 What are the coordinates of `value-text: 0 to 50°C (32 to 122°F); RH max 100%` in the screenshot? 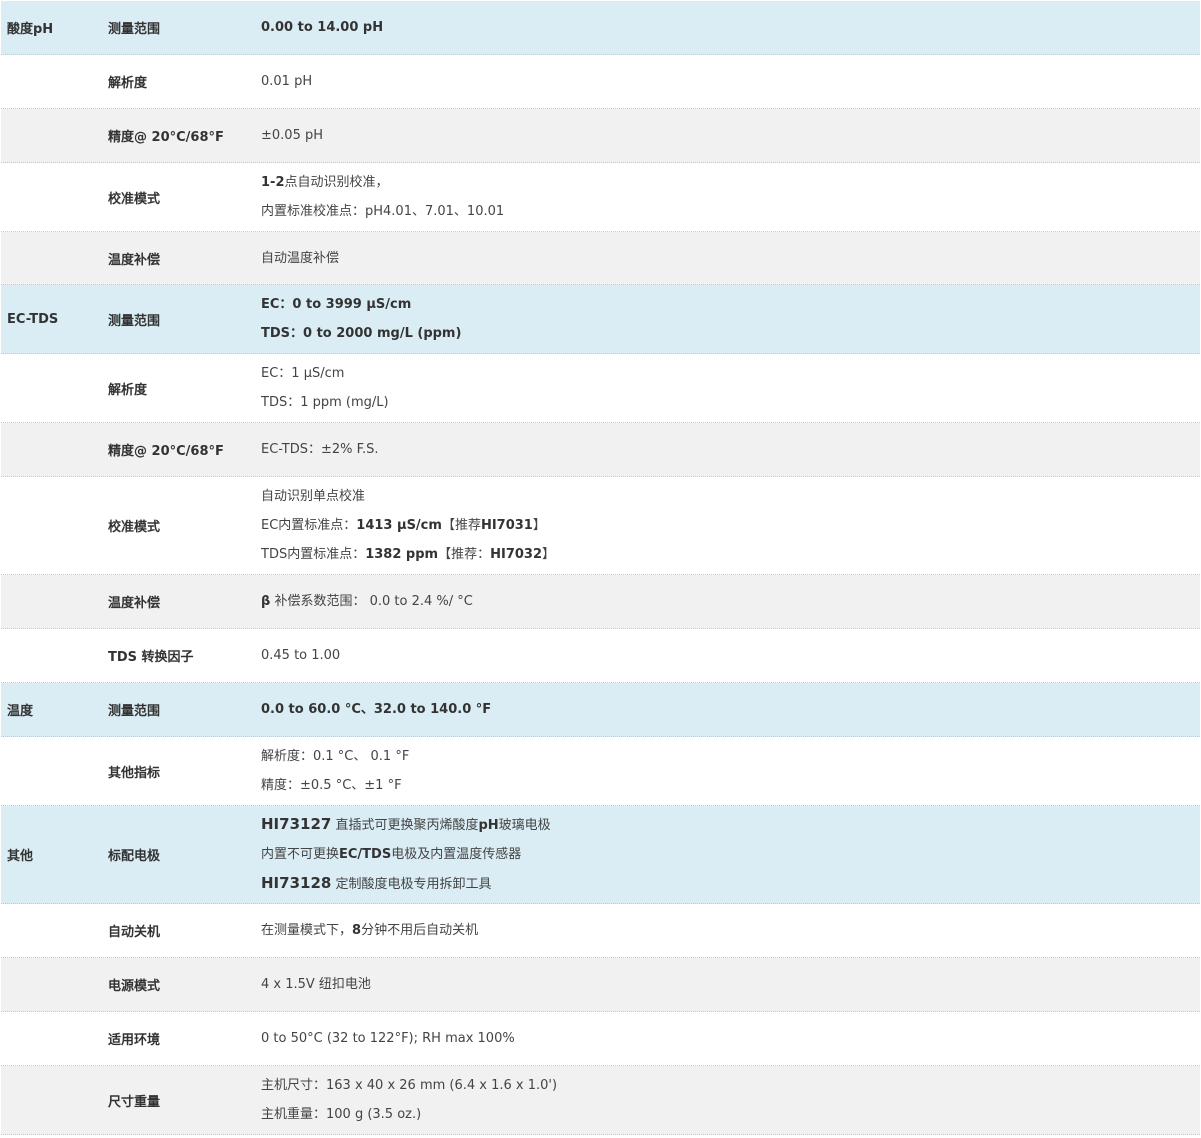 It's located at (388, 1038).